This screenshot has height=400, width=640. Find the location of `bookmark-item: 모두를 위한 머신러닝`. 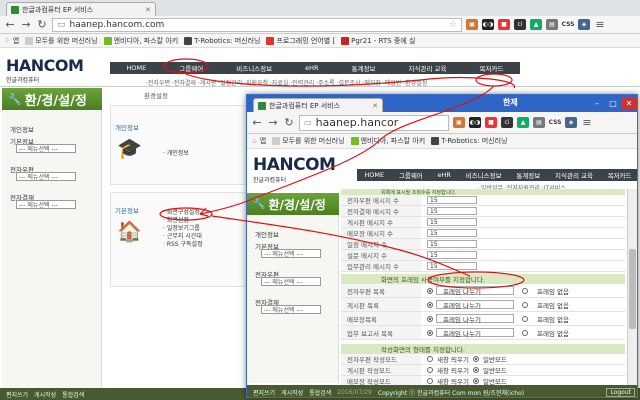

bookmark-item: 모두를 위한 머신러닝 is located at coordinates (61, 41).